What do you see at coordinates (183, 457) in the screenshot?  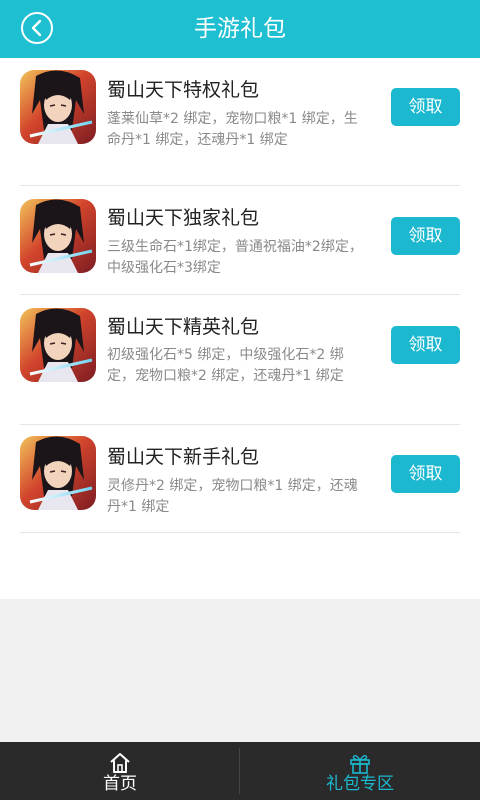 I see `gift-title: 蜀山天下新手礼包` at bounding box center [183, 457].